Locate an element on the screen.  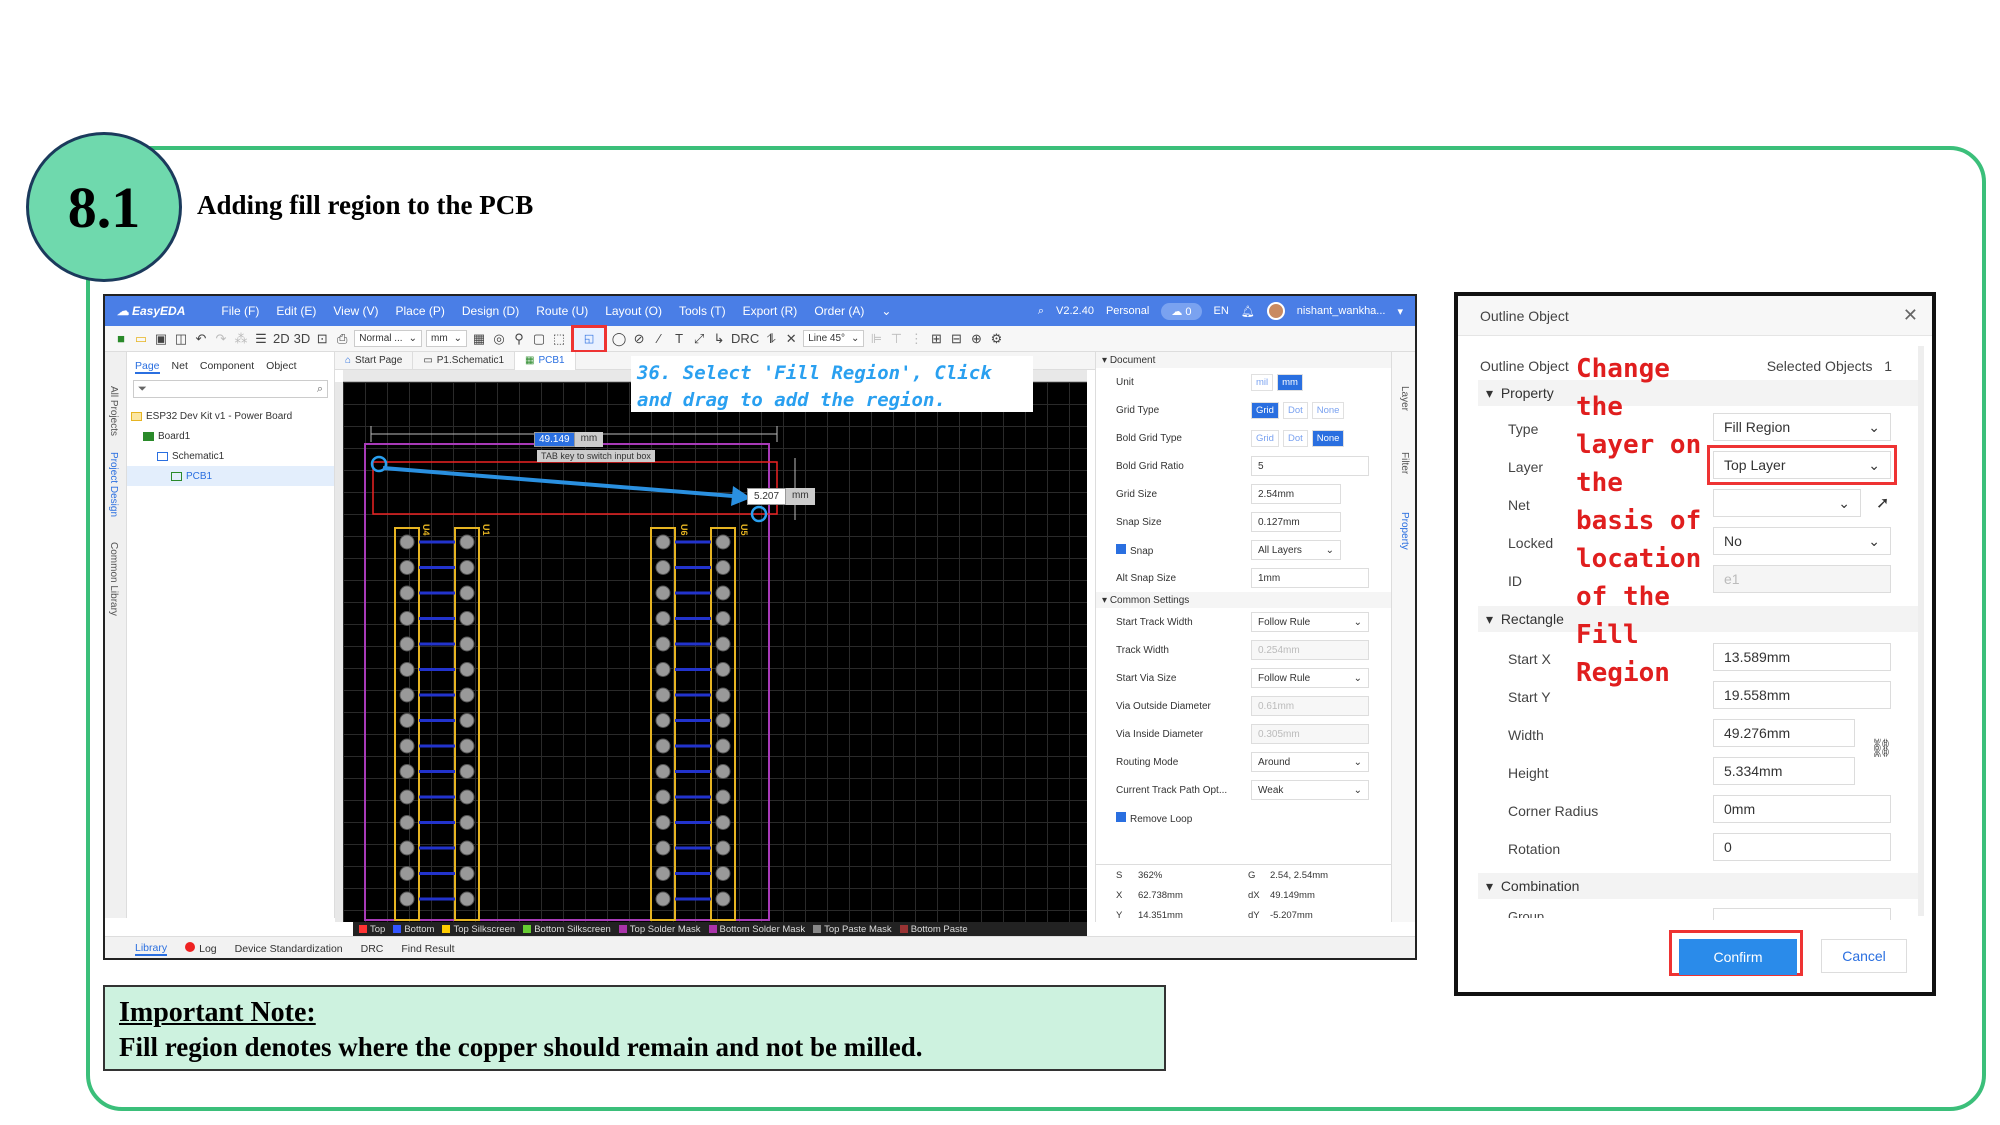
align-top-icon: ⊤ is located at coordinates (896, 339).